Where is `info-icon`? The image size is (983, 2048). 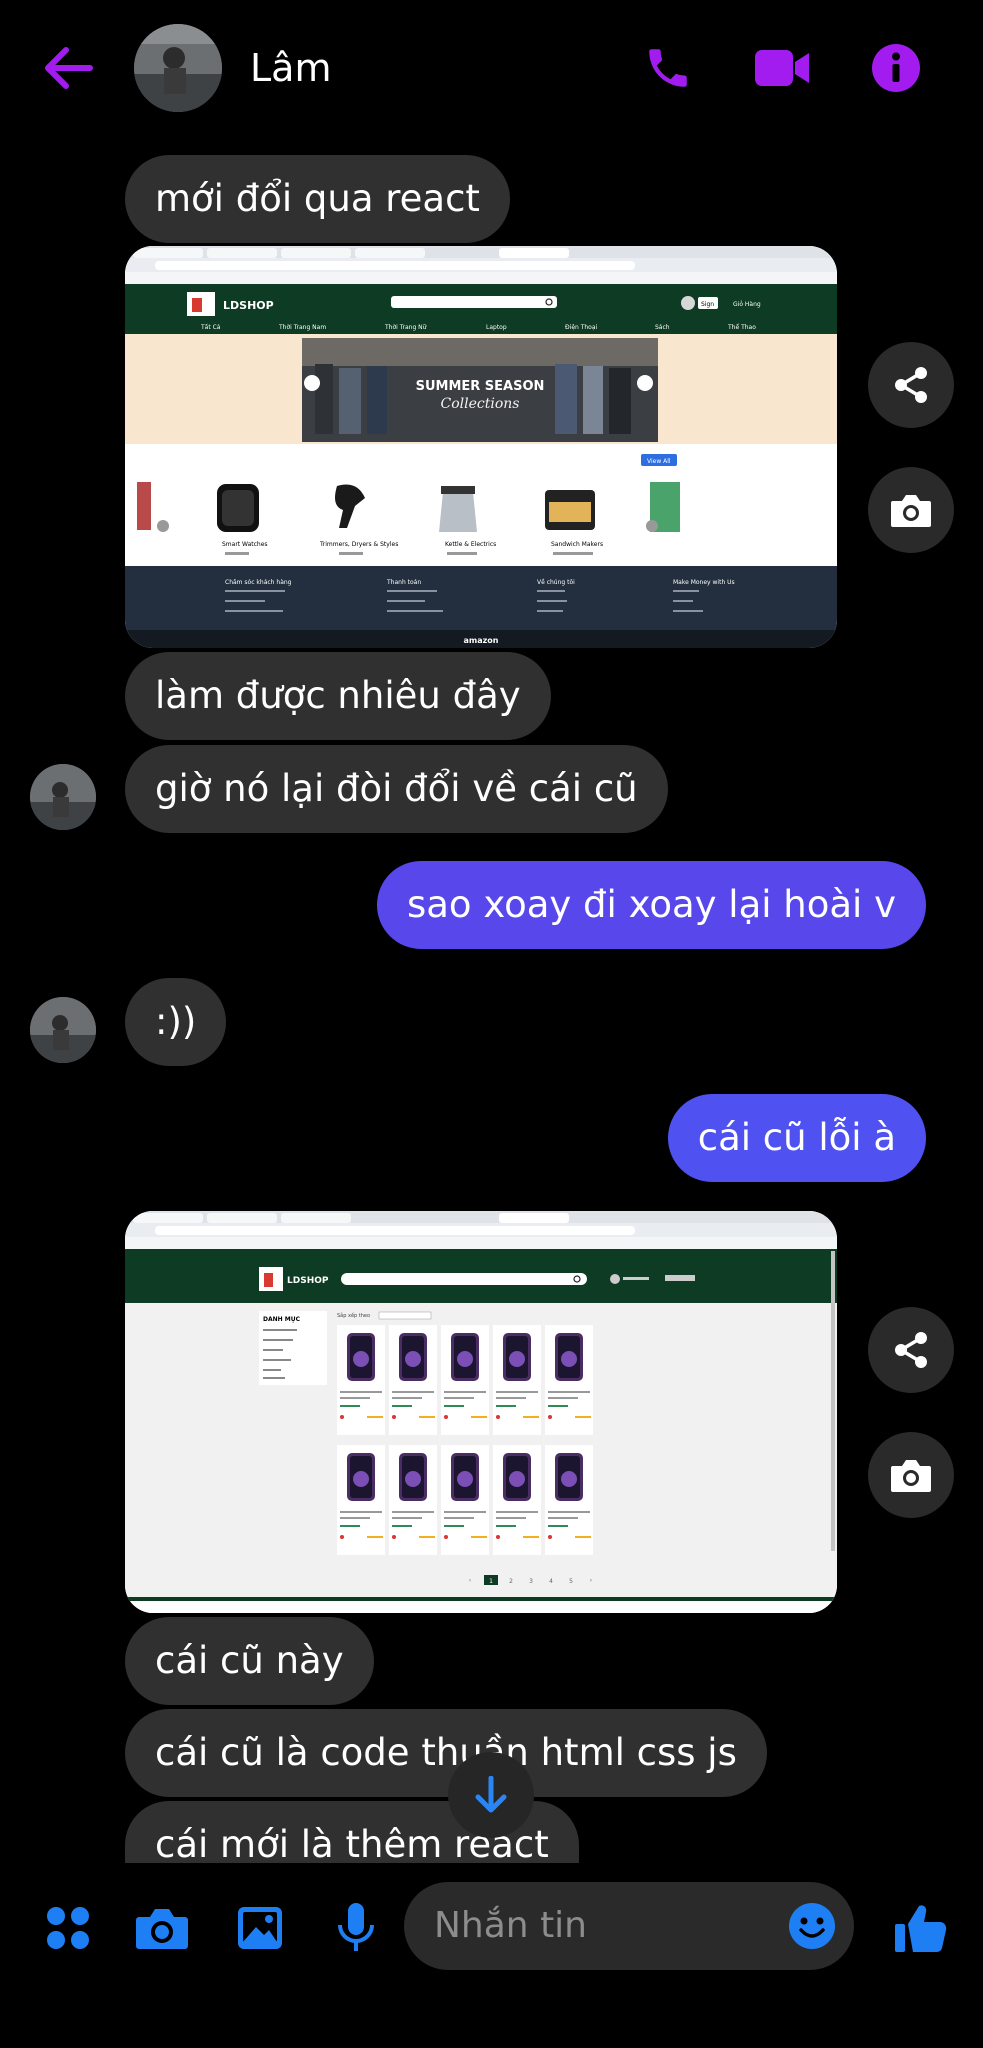 info-icon is located at coordinates (896, 68).